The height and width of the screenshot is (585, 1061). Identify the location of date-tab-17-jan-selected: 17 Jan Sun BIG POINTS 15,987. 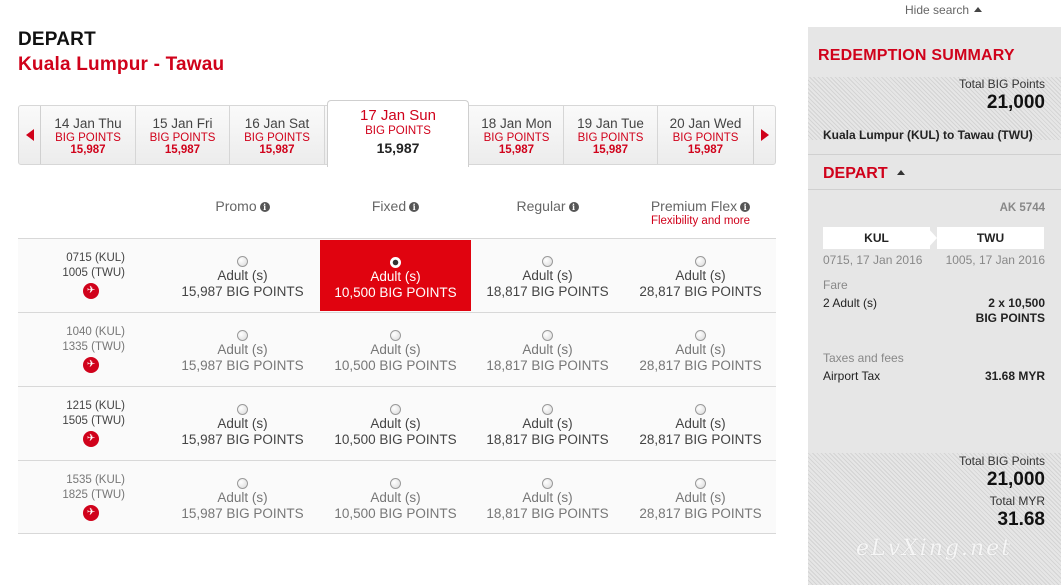
(398, 133).